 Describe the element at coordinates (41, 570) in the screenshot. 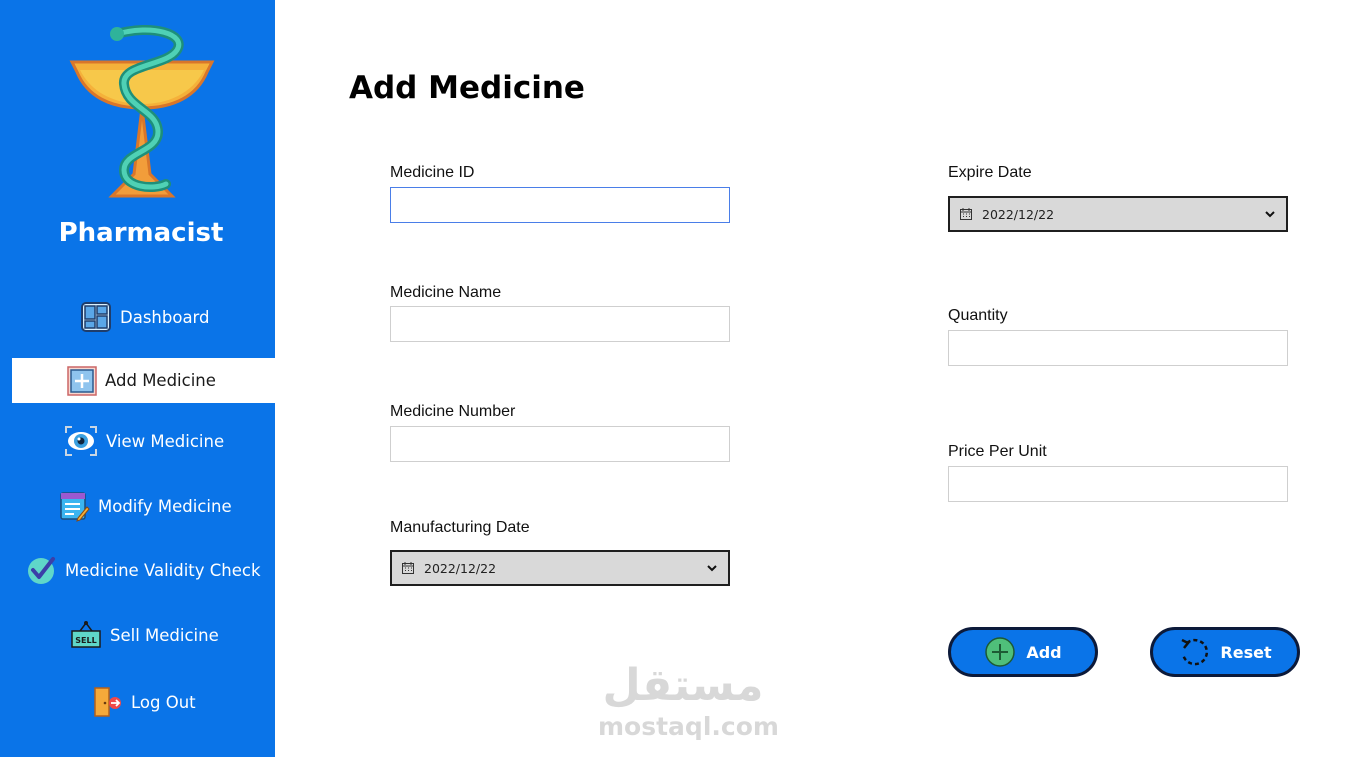

I see `check-icon` at that location.